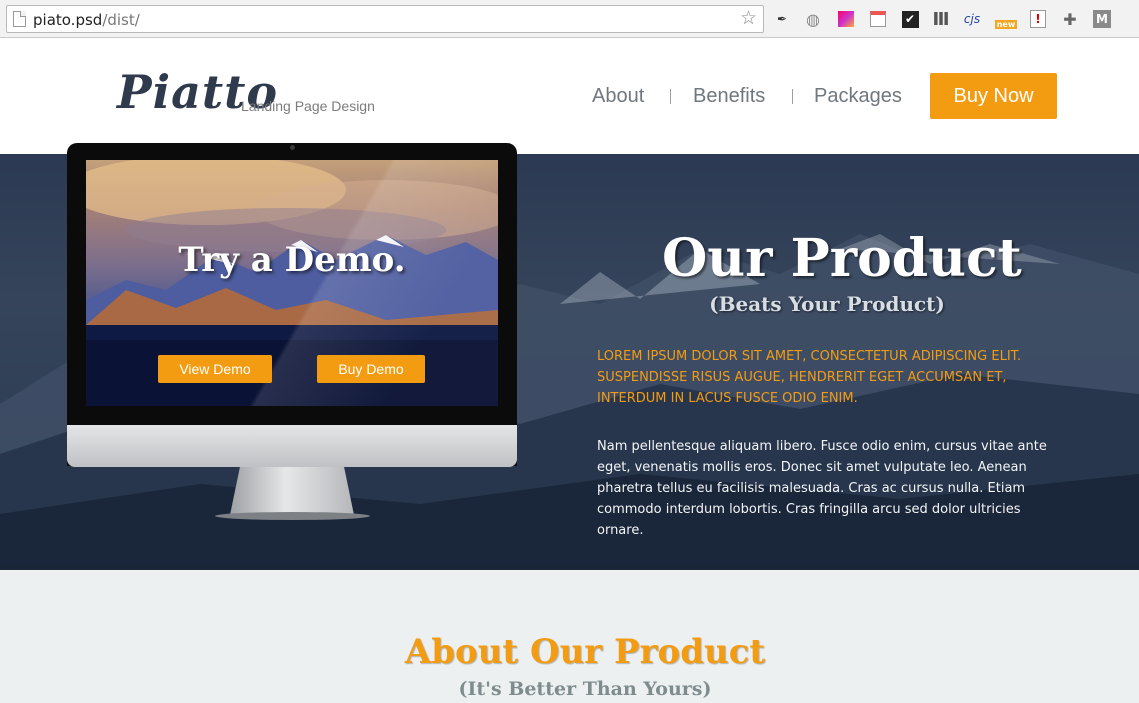 The width and height of the screenshot is (1139, 703). I want to click on monitor-chin, so click(292, 446).